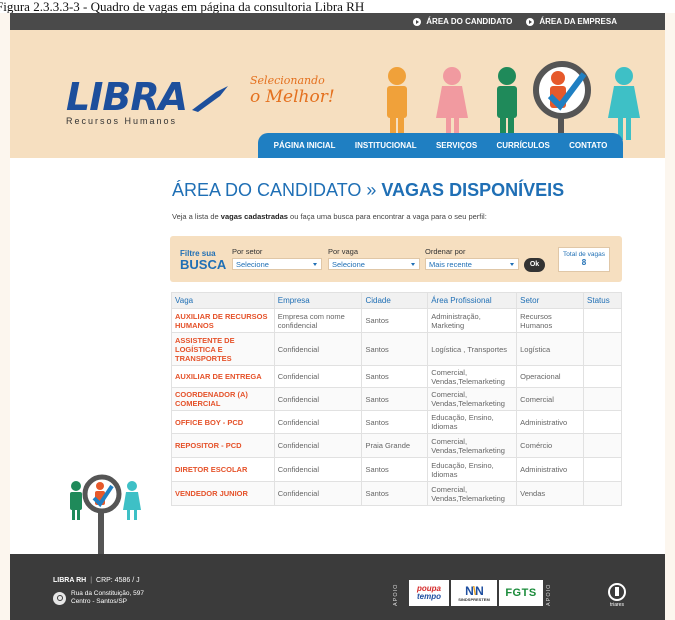 The width and height of the screenshot is (675, 620). I want to click on area-cell: Logística , Transportes, so click(472, 349).